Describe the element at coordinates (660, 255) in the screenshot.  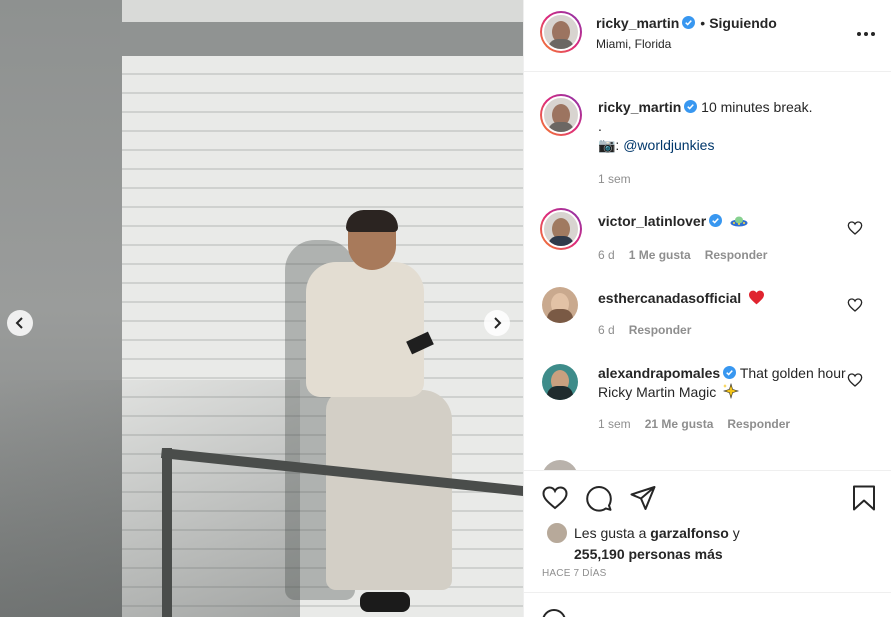
I see `comment-likes: 1 Me gusta` at that location.